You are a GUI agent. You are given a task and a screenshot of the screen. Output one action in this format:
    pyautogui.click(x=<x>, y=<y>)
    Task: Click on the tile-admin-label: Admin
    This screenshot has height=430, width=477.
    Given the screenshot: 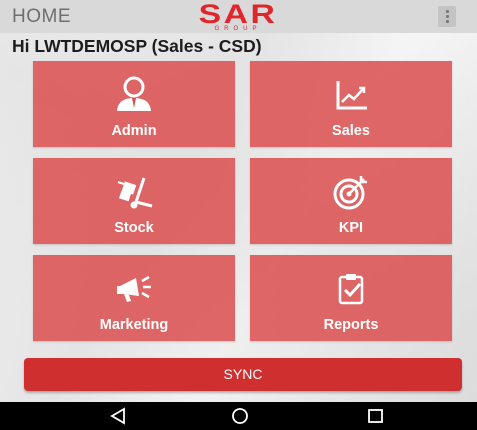 What is the action you would take?
    pyautogui.click(x=134, y=131)
    